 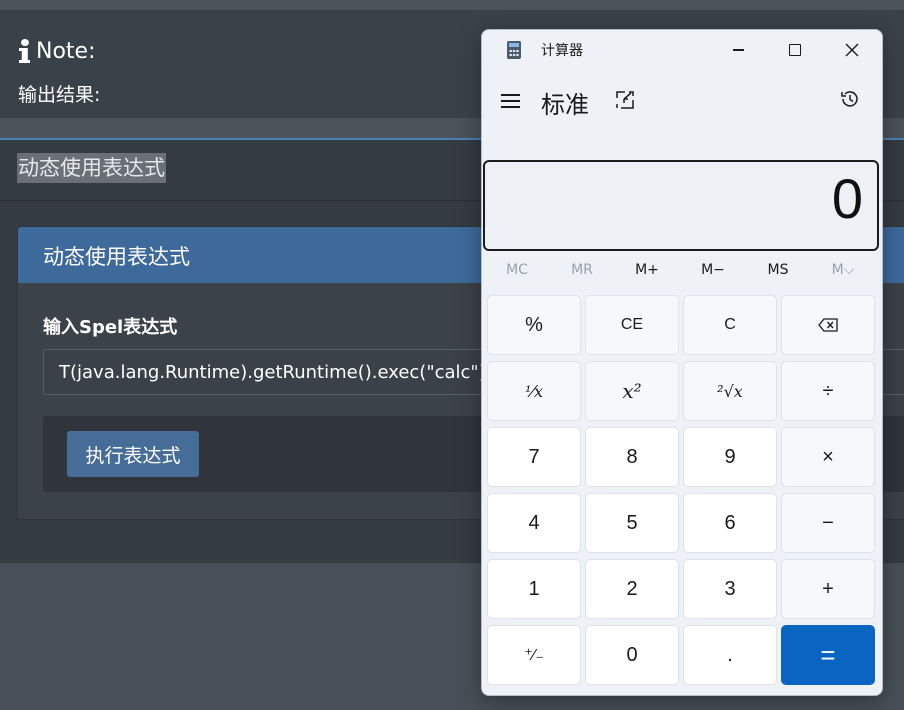 What do you see at coordinates (632, 589) in the screenshot?
I see `digit-2-key: 2` at bounding box center [632, 589].